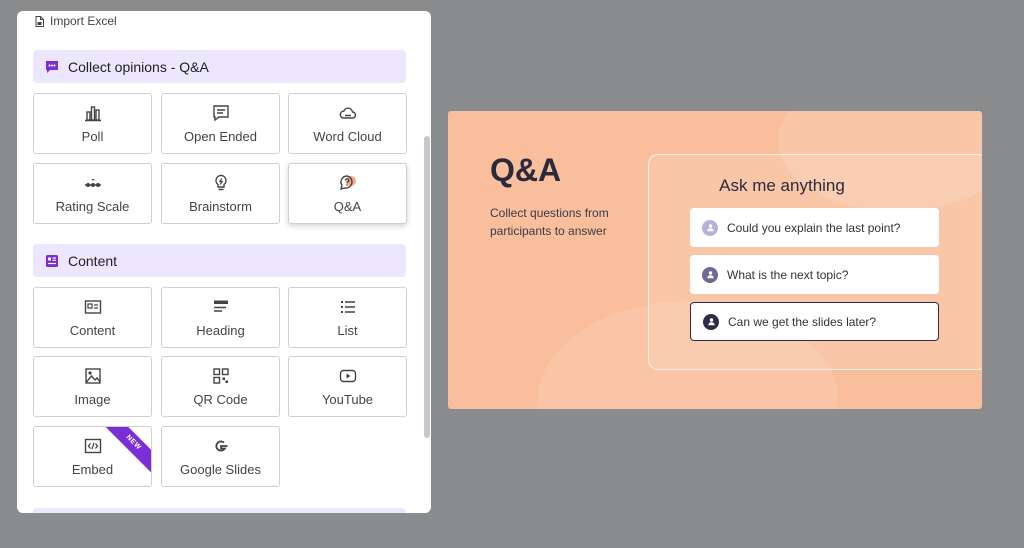 The height and width of the screenshot is (548, 1024). What do you see at coordinates (92, 182) in the screenshot?
I see `slider-scale-icon` at bounding box center [92, 182].